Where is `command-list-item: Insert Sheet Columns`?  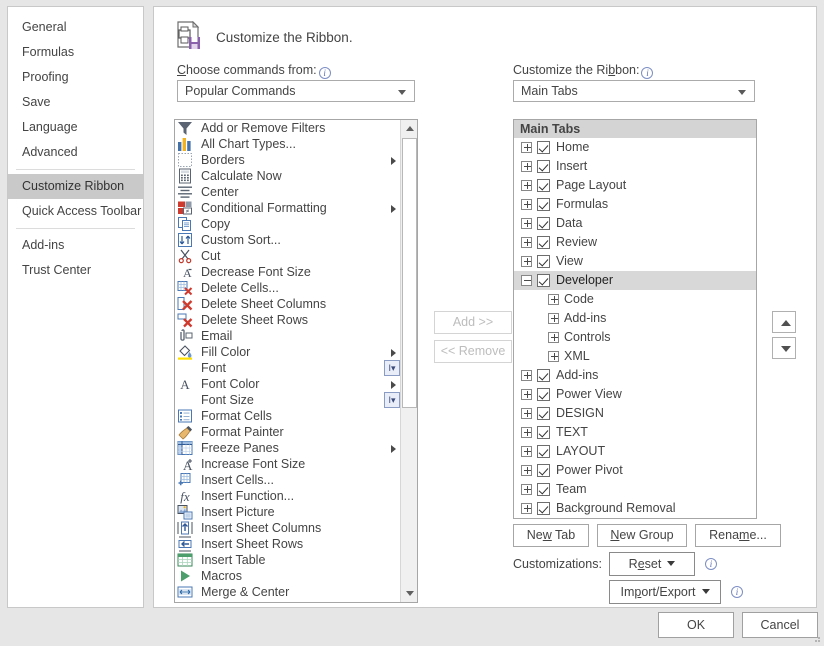
command-list-item: Insert Sheet Columns is located at coordinates (288, 528).